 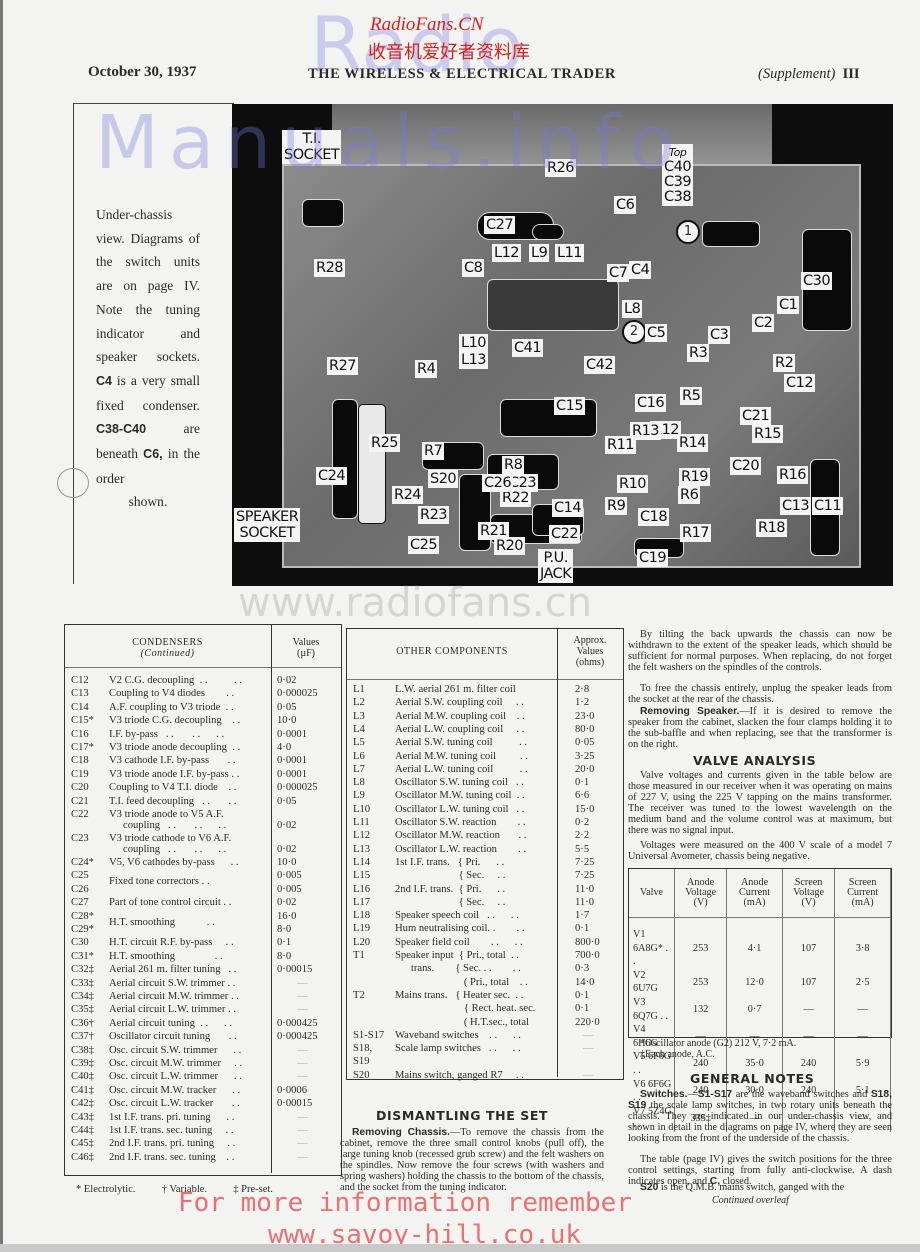 I want to click on header-text: Values, so click(x=590, y=651).